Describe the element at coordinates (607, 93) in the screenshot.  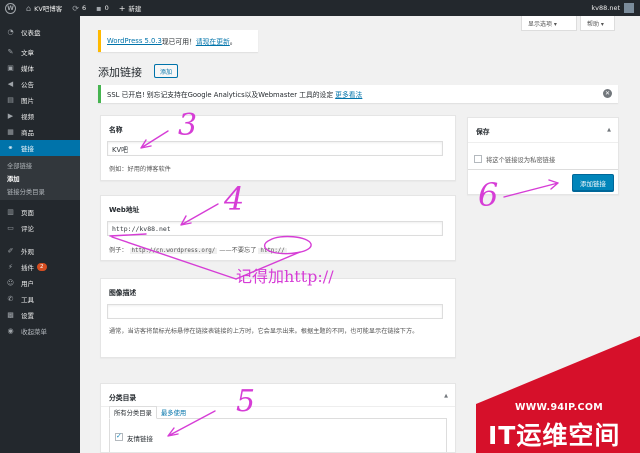
I see `dismiss-icon: ✕` at that location.